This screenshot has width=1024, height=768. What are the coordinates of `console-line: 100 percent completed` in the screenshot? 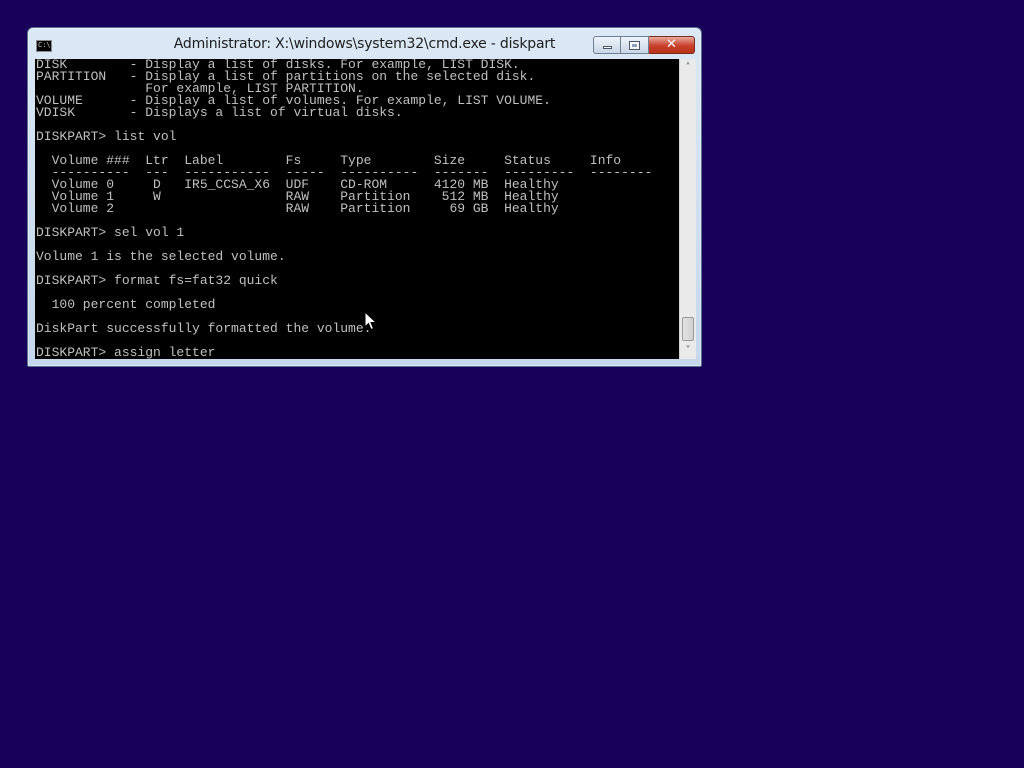 It's located at (126, 304).